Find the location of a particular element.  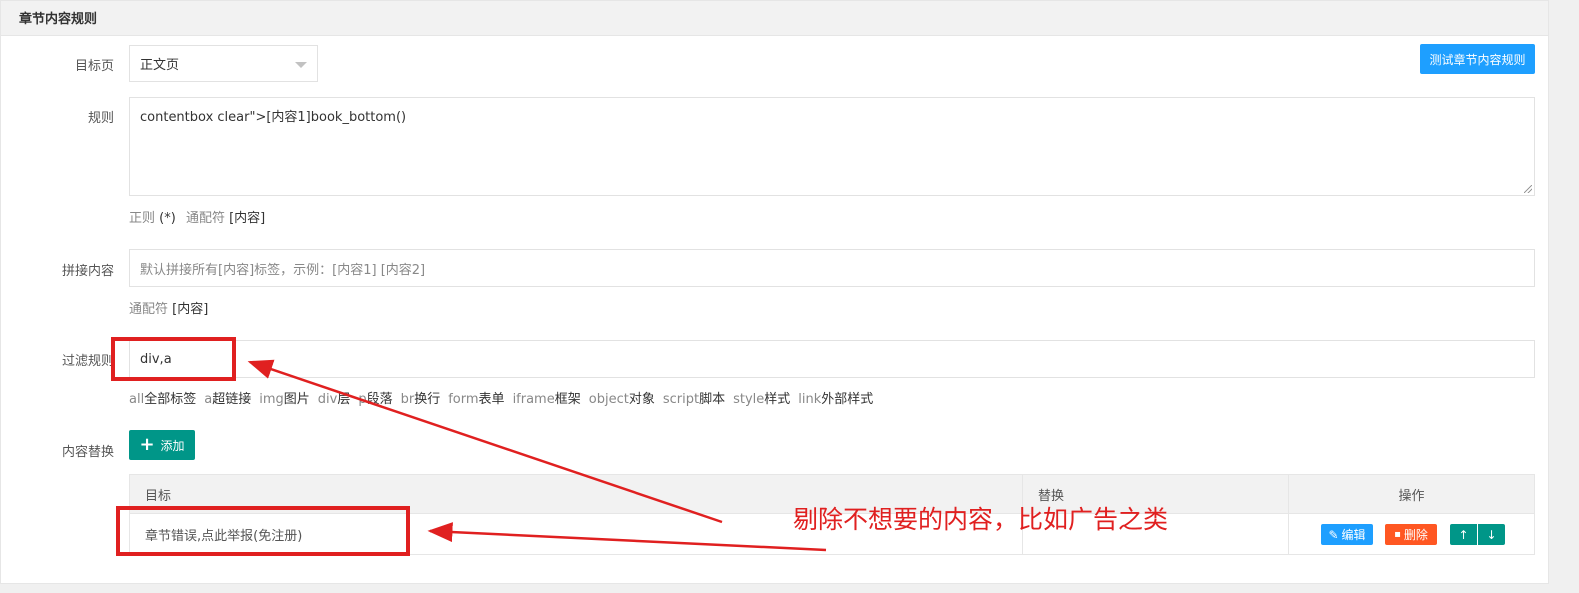

annotation-text: 剔除不想要的内容，比如广告之类 is located at coordinates (981, 519).